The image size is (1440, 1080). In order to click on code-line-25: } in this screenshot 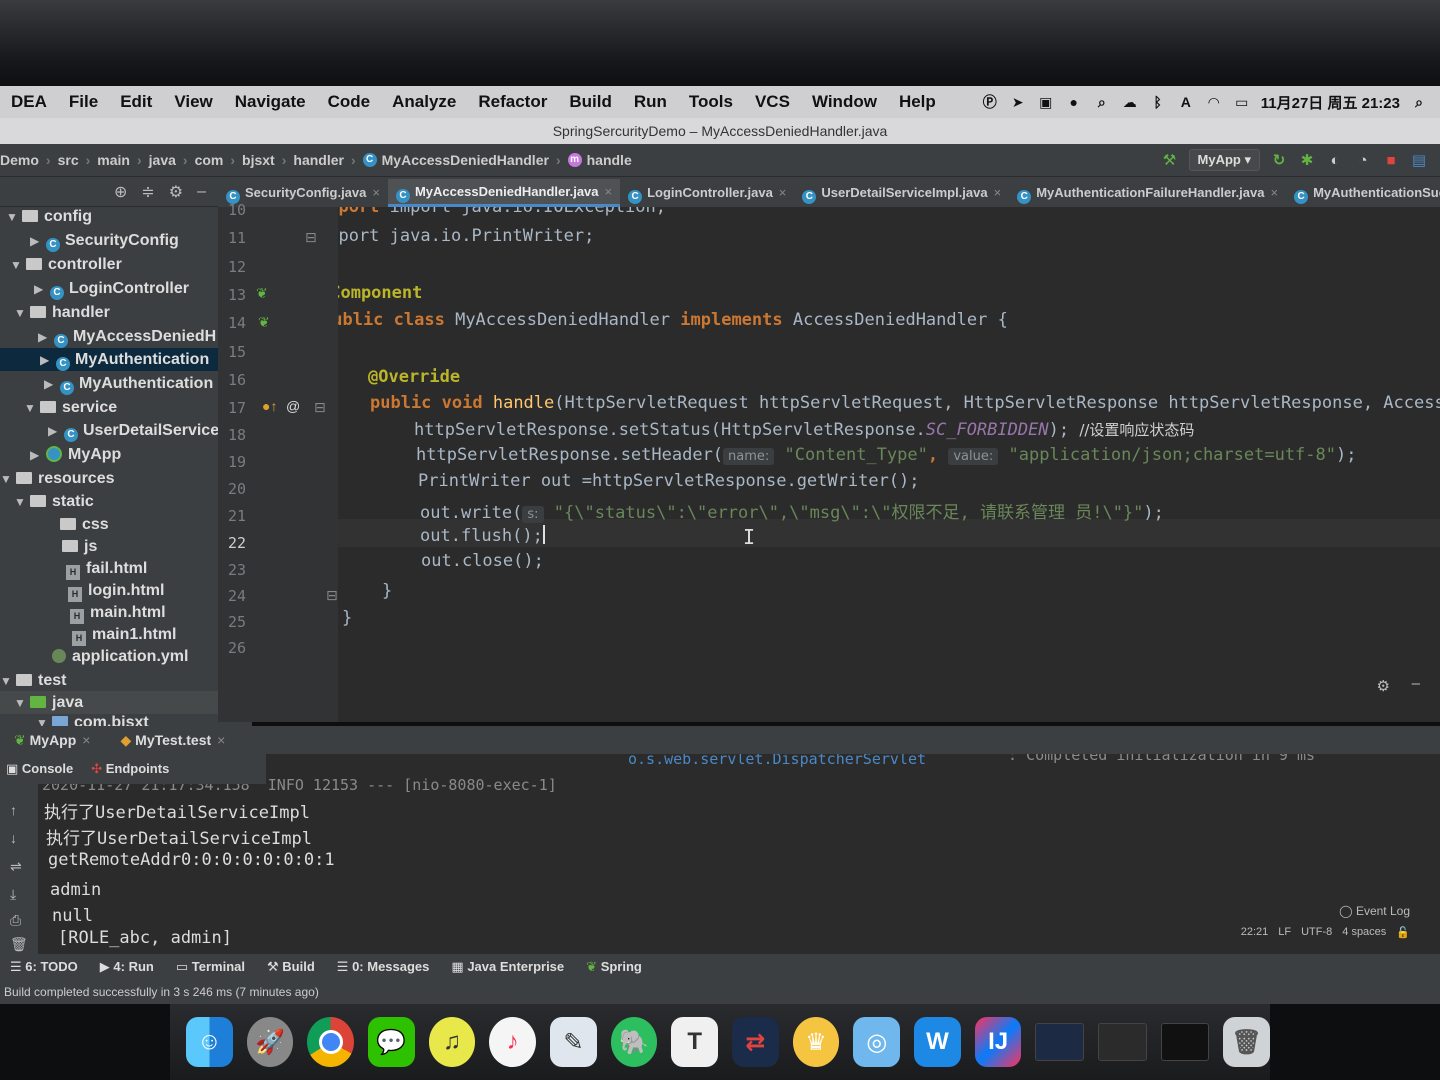, I will do `click(347, 618)`.